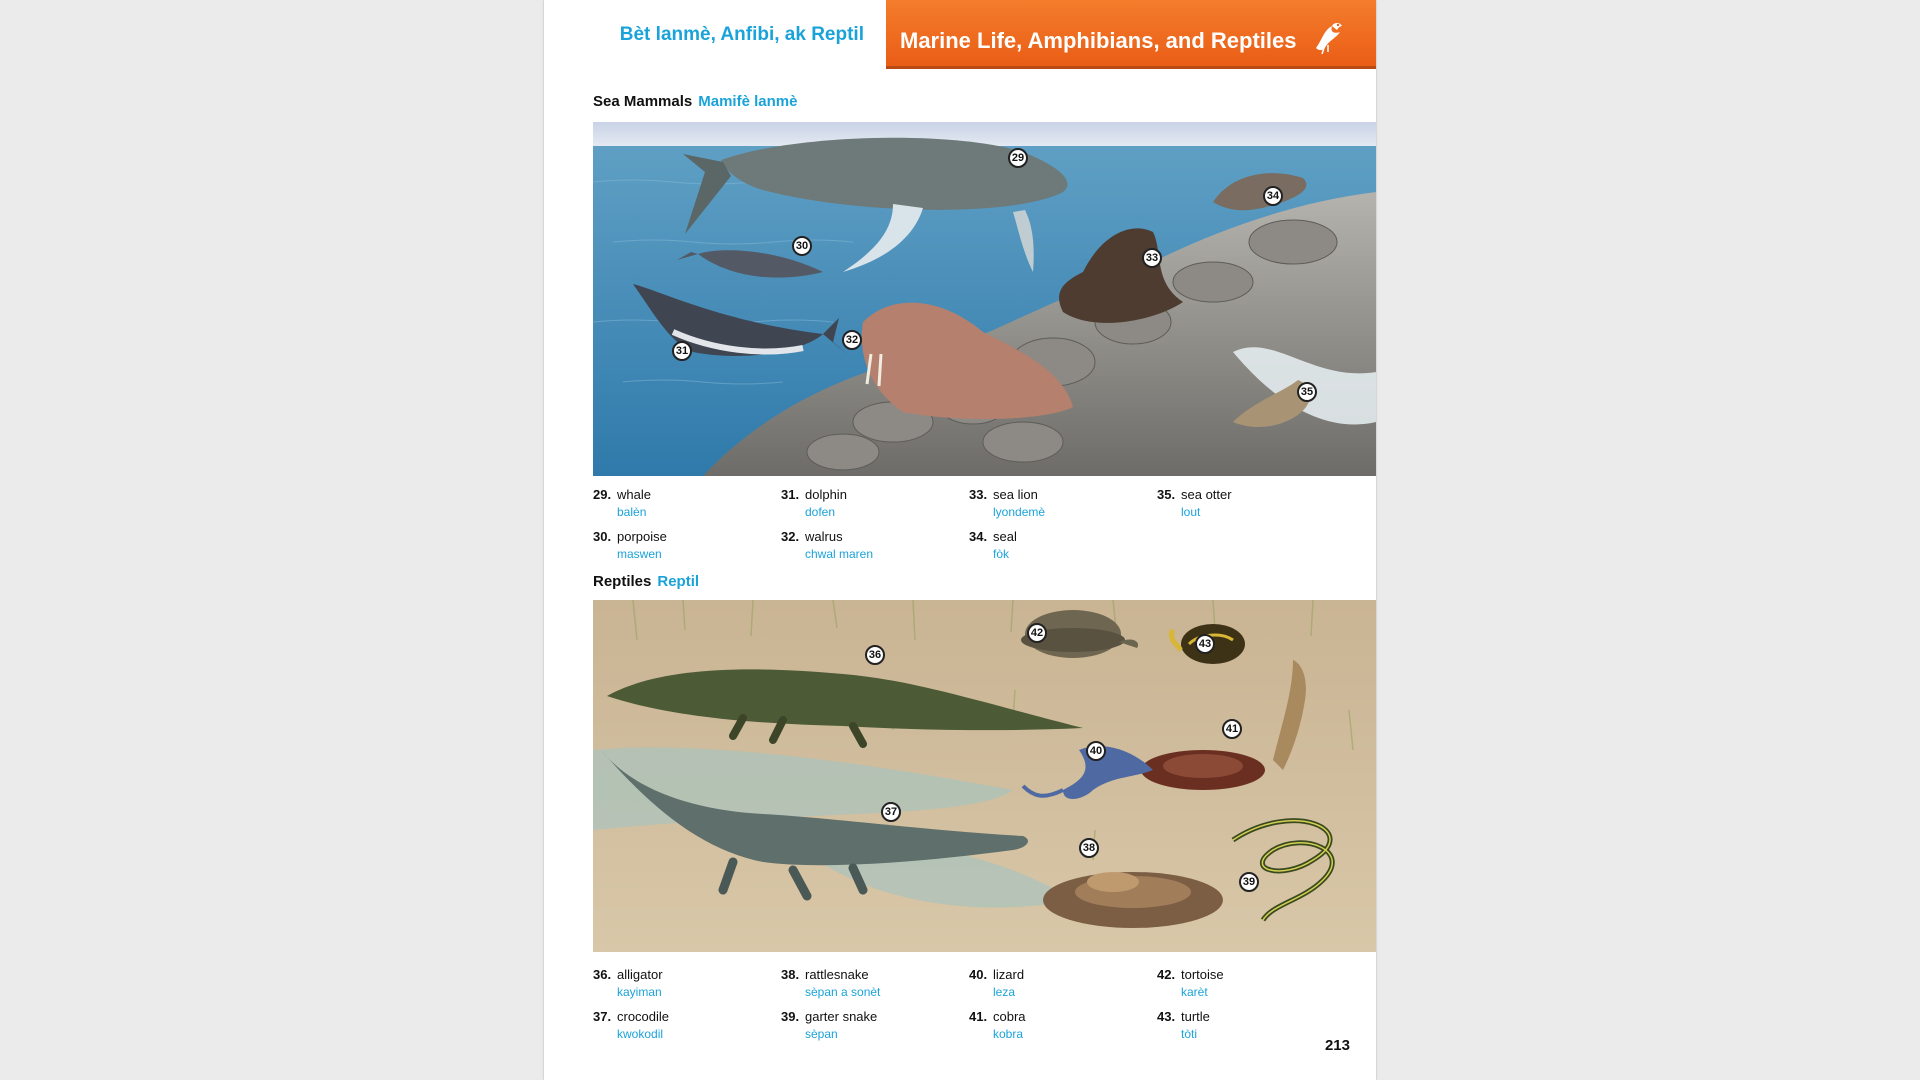  I want to click on vocab-haitian: sèpan a sonèt, so click(843, 992).